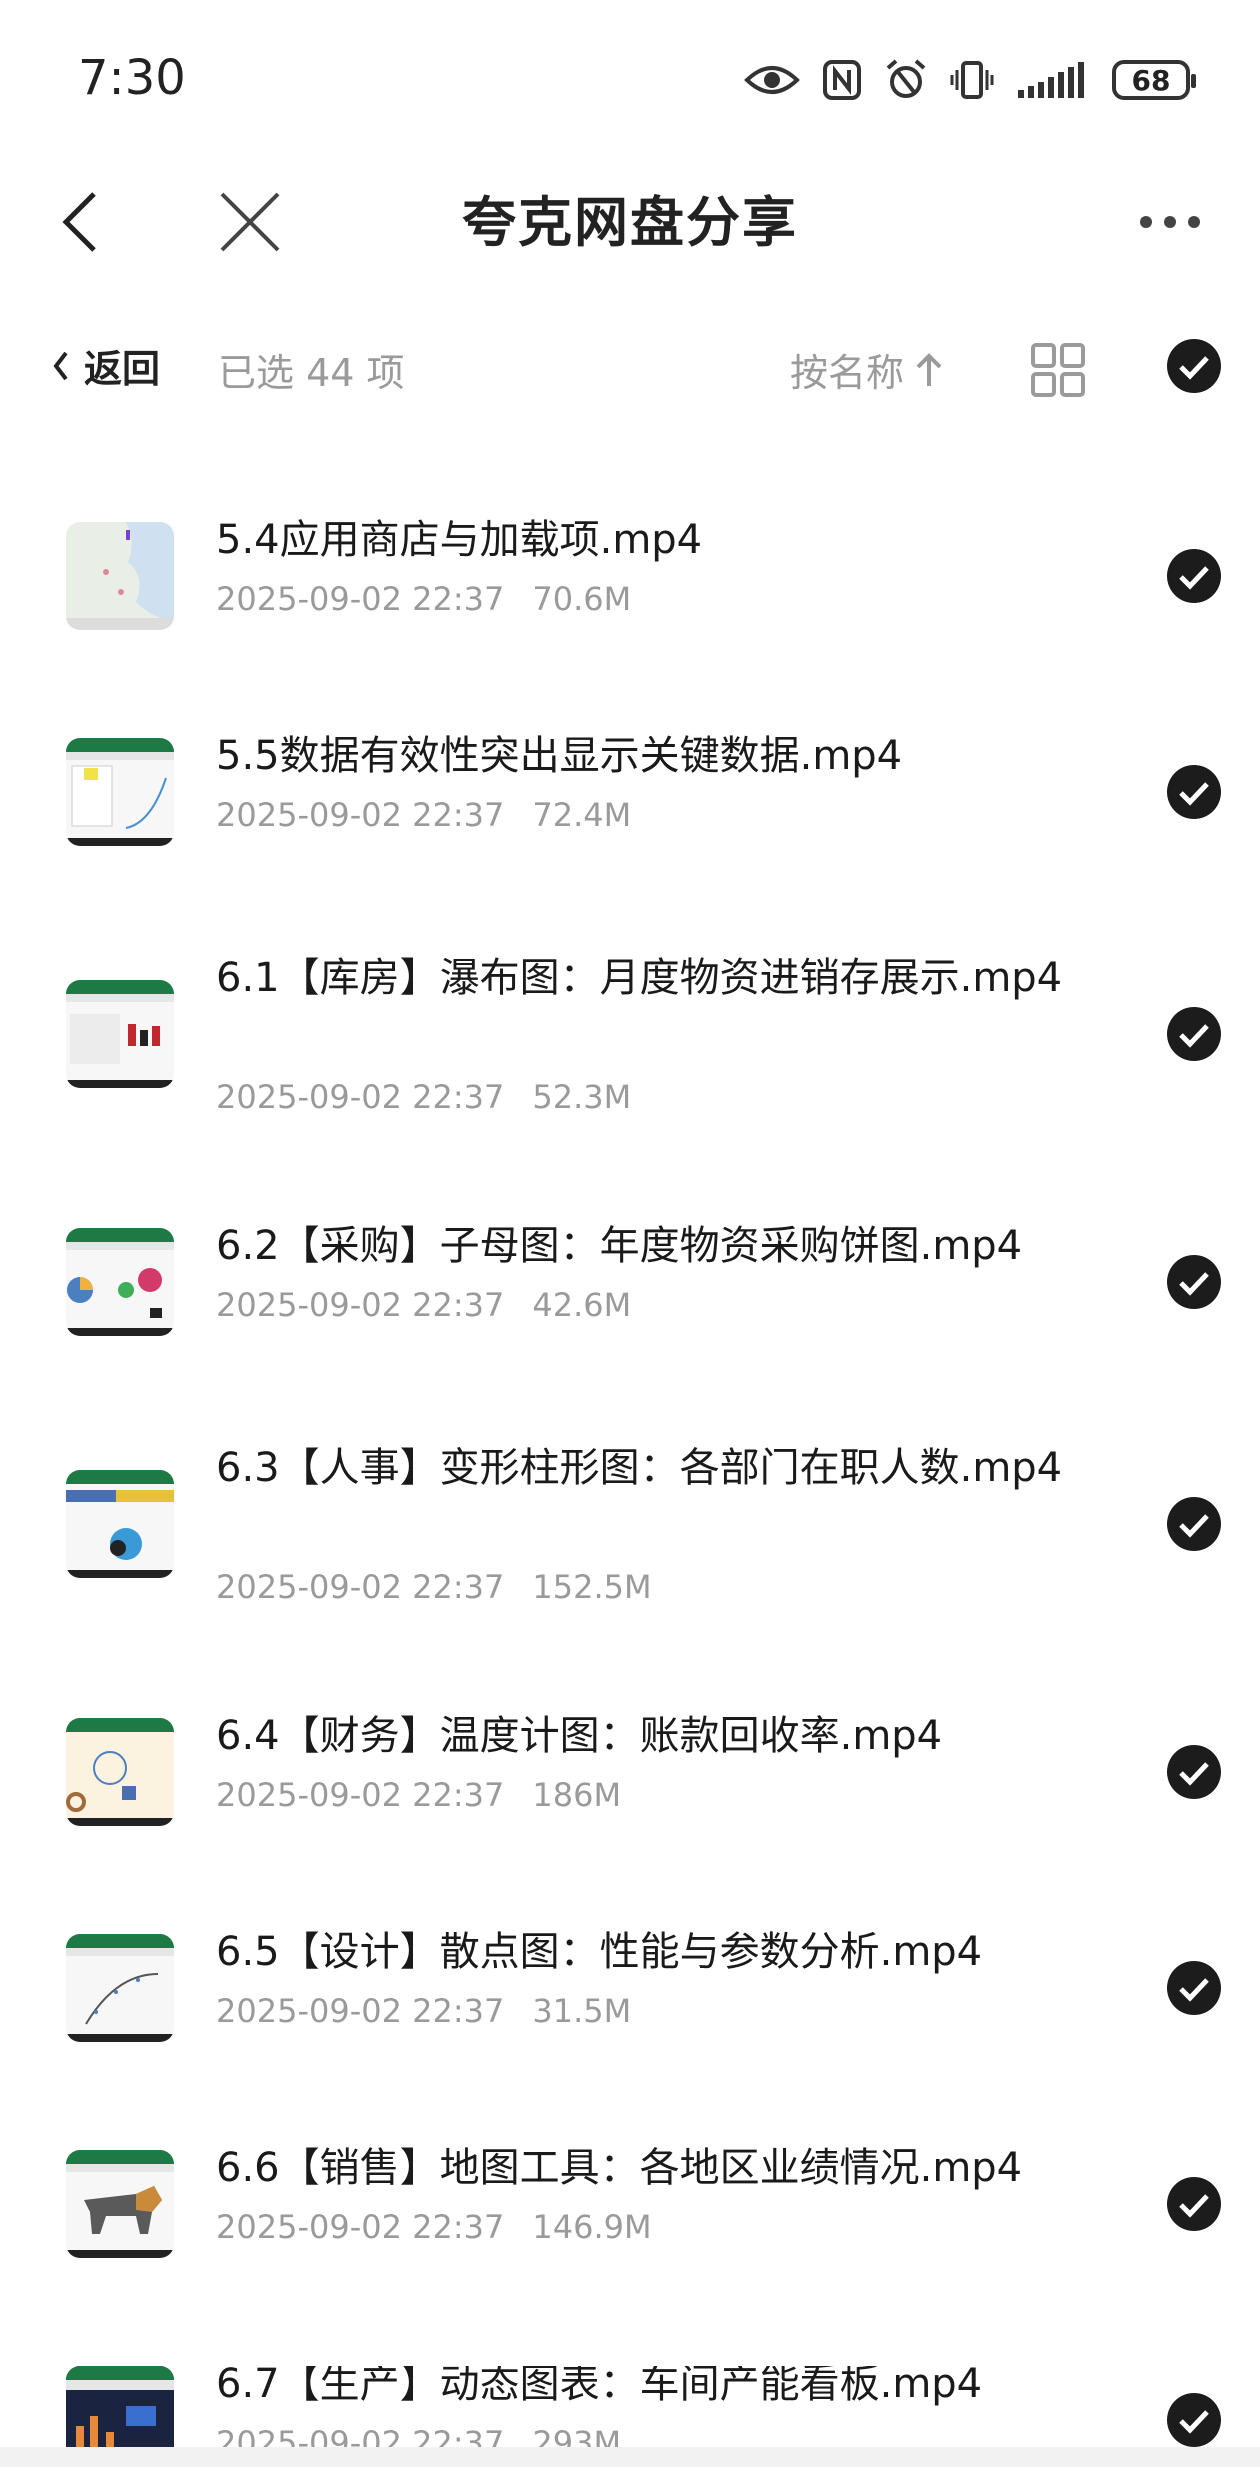 The height and width of the screenshot is (2467, 1260). I want to click on file-size: 70.6M, so click(582, 599).